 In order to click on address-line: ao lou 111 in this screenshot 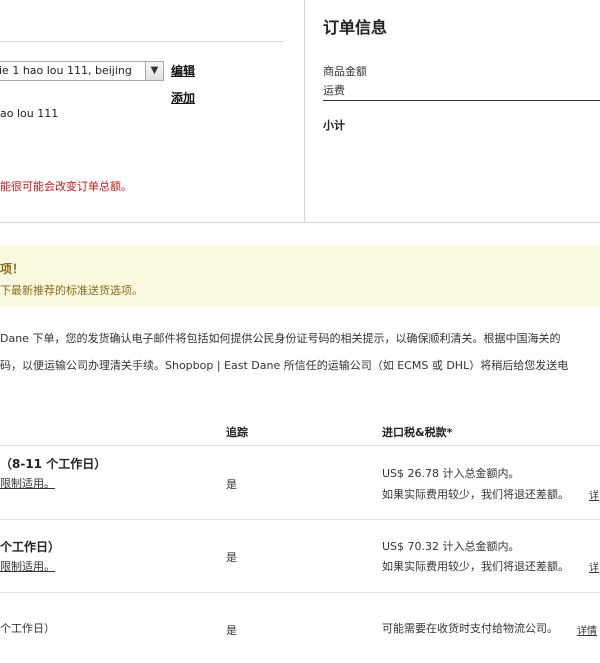, I will do `click(29, 113)`.